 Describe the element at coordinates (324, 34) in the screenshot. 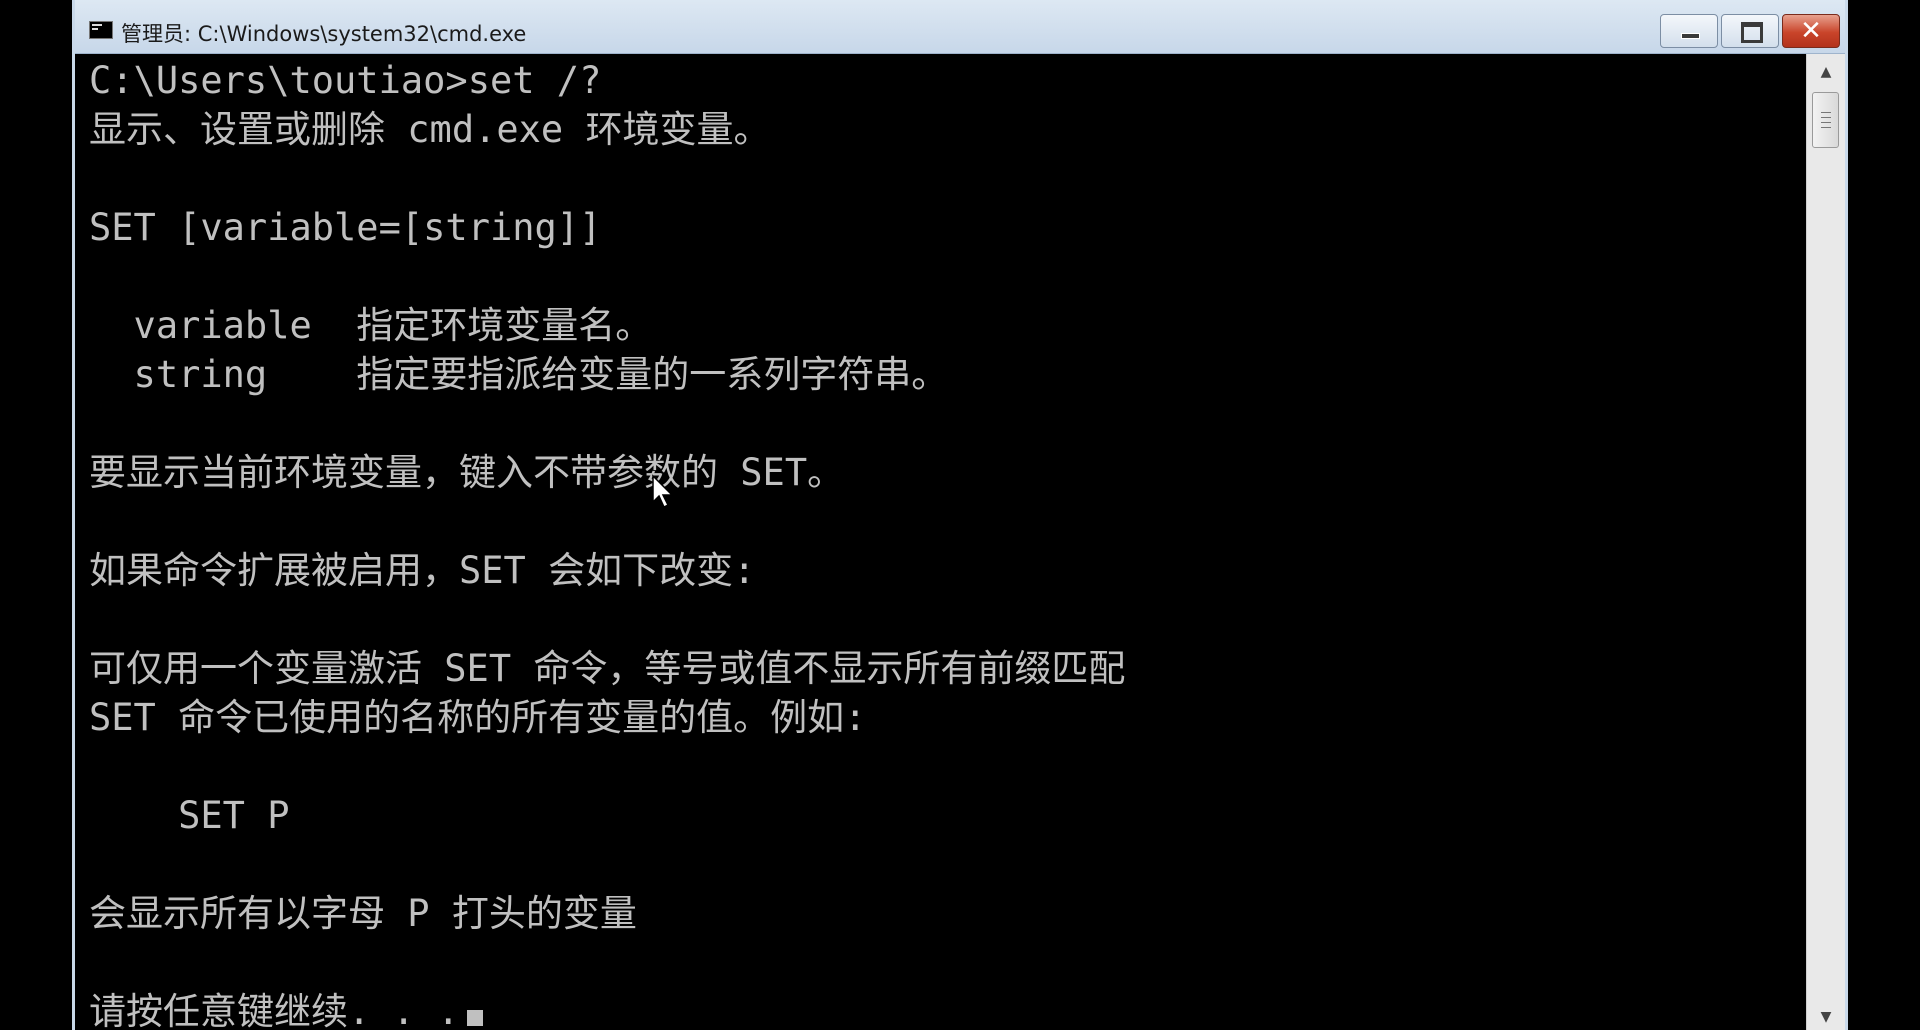

I see `window-title: 管理员: C:\Windows\system32\cmd.exe` at that location.